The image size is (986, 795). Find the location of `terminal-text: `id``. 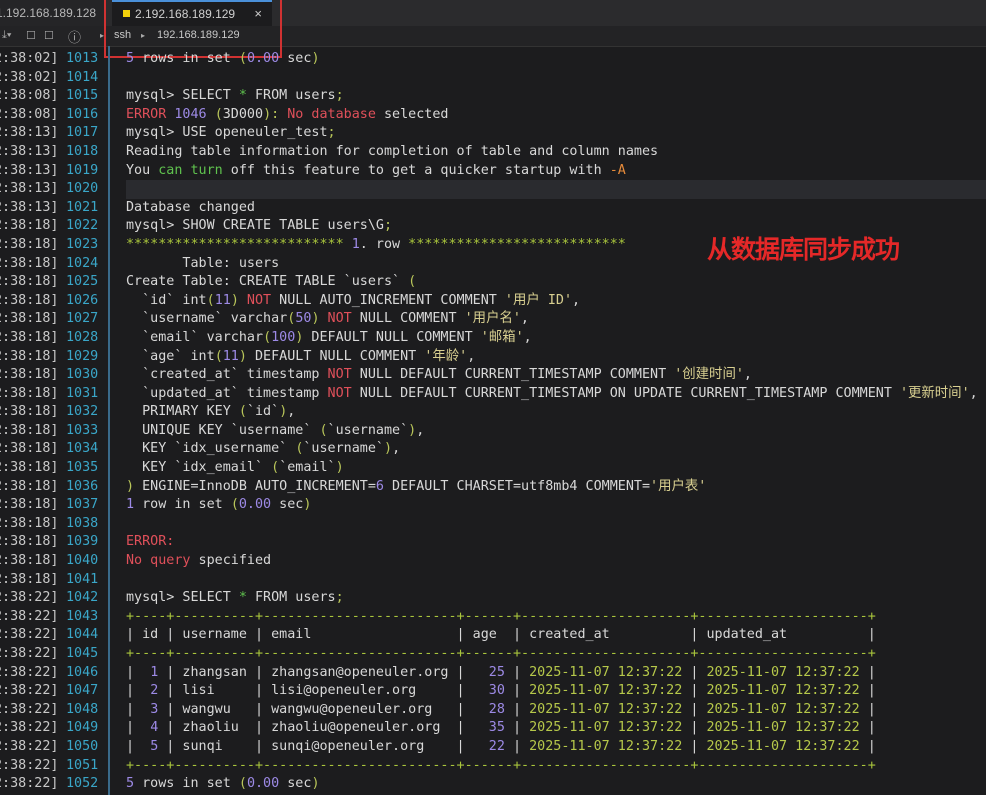

terminal-text: `id` is located at coordinates (263, 412).